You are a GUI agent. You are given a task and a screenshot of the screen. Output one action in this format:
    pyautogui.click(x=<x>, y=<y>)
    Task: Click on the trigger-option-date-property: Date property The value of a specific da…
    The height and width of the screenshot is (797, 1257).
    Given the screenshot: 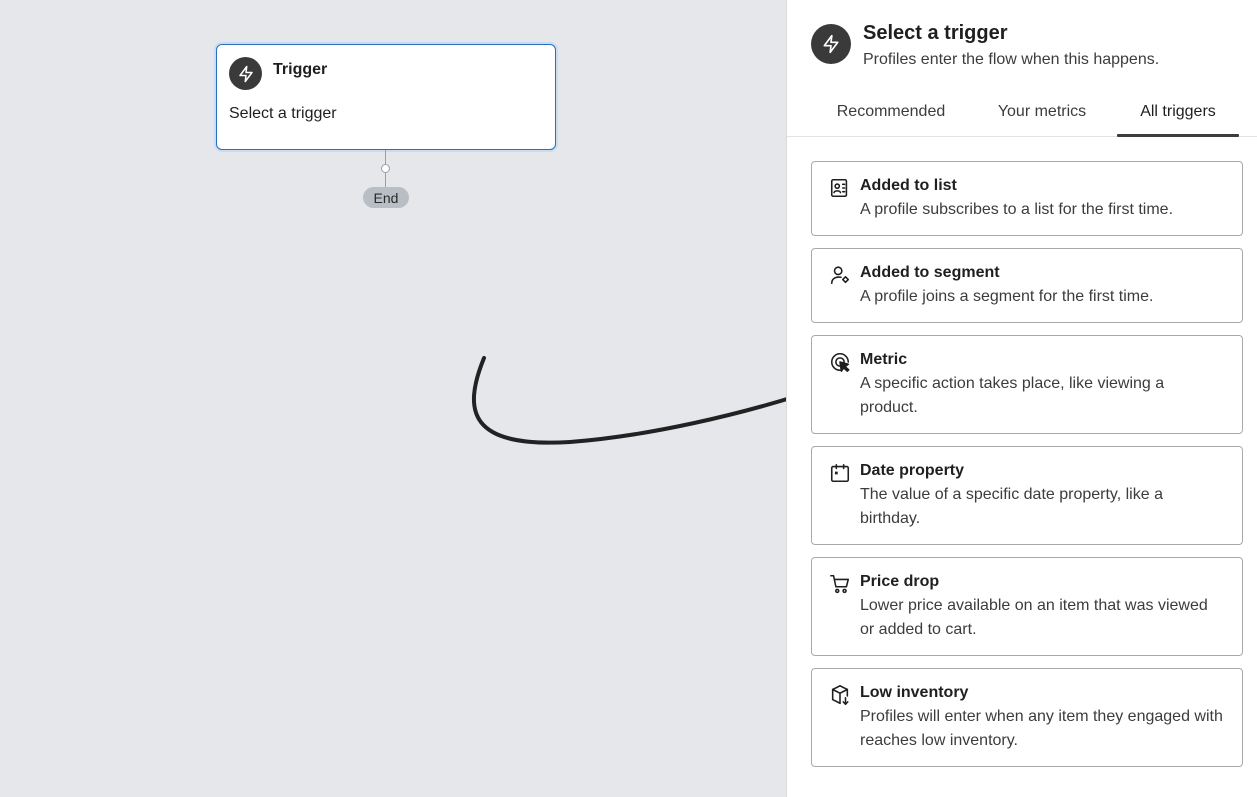 What is the action you would take?
    pyautogui.click(x=1027, y=495)
    